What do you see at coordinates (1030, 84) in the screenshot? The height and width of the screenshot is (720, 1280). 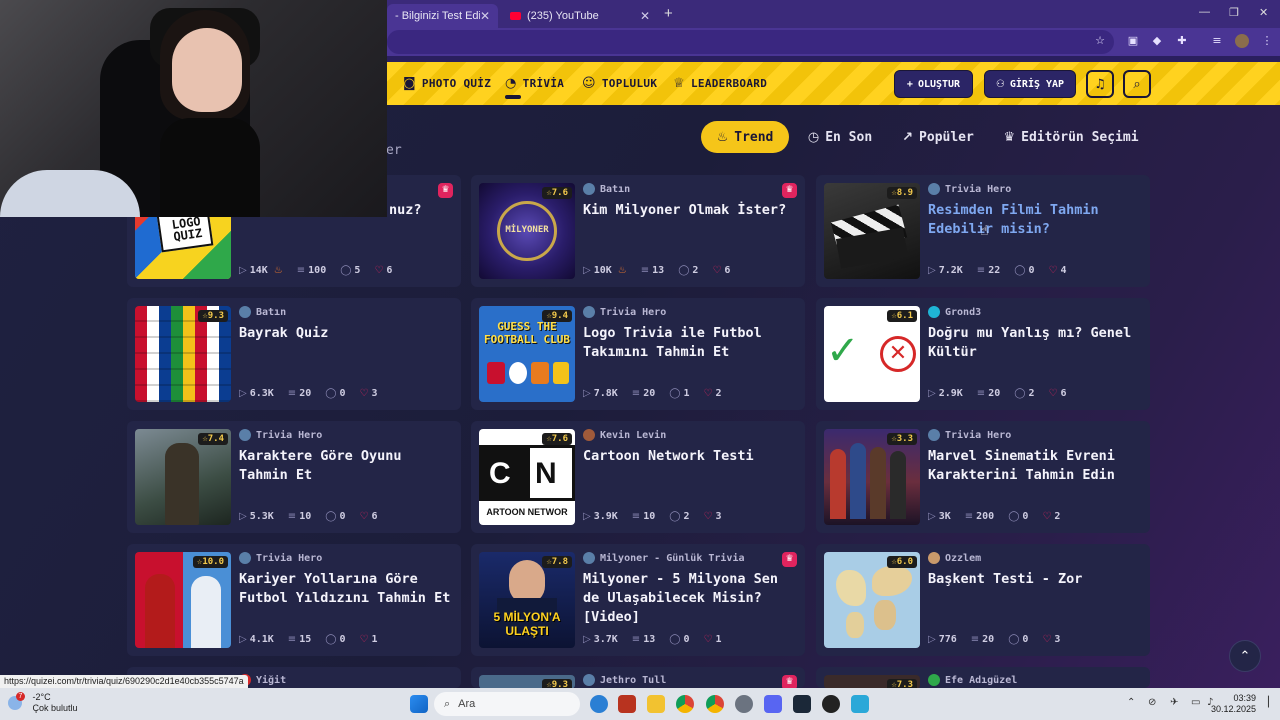 I see `login-button: ⚇ GİRİŞ YAP` at bounding box center [1030, 84].